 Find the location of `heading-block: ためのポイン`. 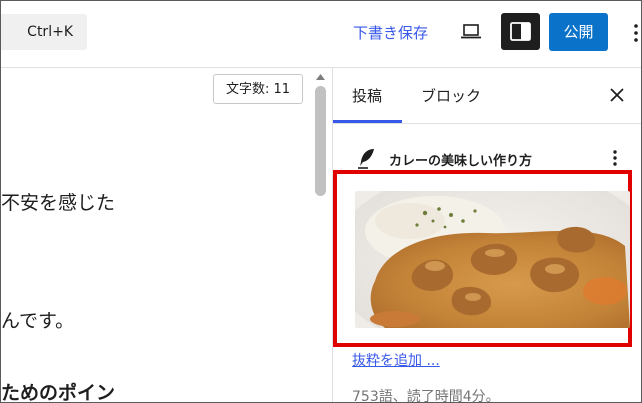

heading-block: ためのポイン is located at coordinates (58, 390).